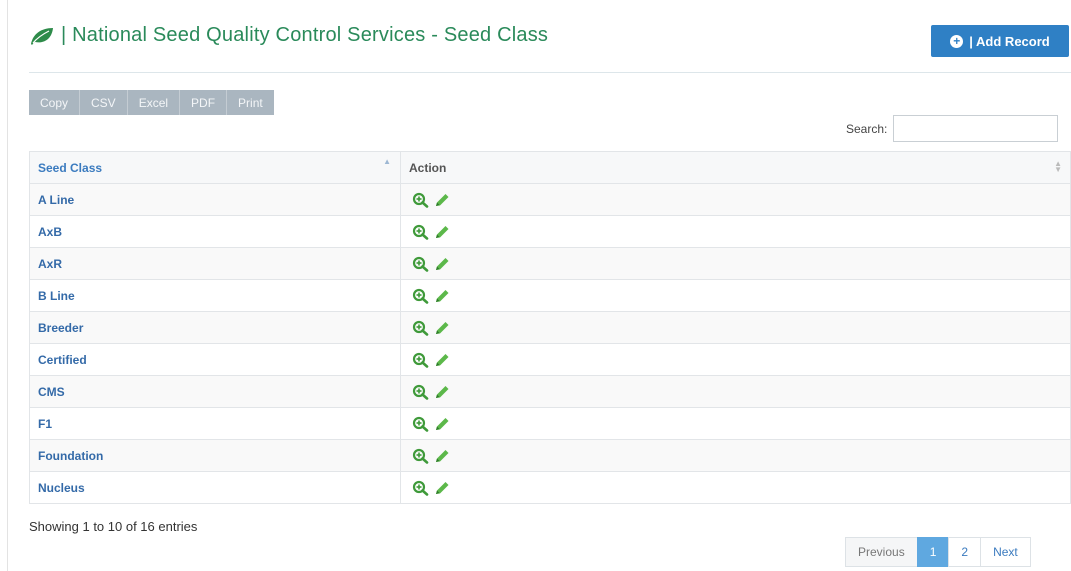 The height and width of the screenshot is (571, 1071). What do you see at coordinates (965, 552) in the screenshot?
I see `page-button-2: 2` at bounding box center [965, 552].